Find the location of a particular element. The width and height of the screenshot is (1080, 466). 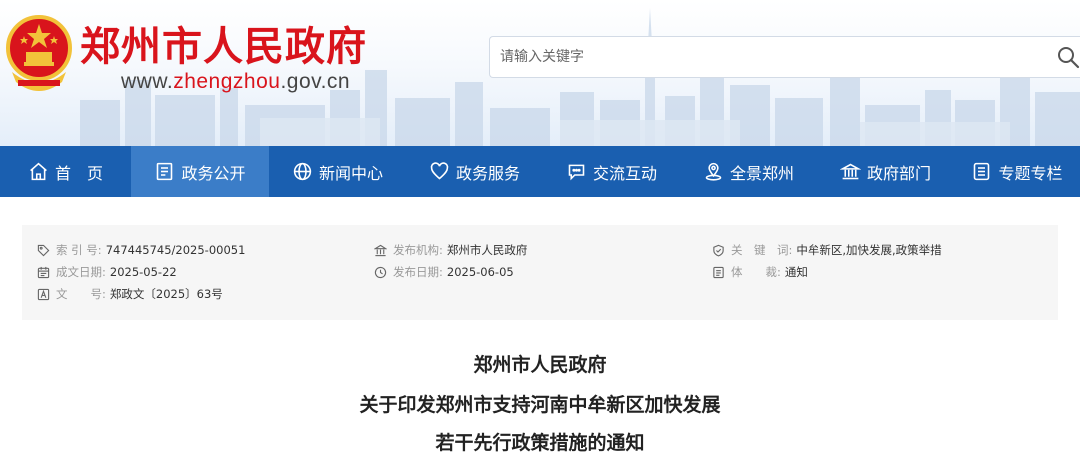

meta-genre: 体 裁: 通知 is located at coordinates (760, 272).